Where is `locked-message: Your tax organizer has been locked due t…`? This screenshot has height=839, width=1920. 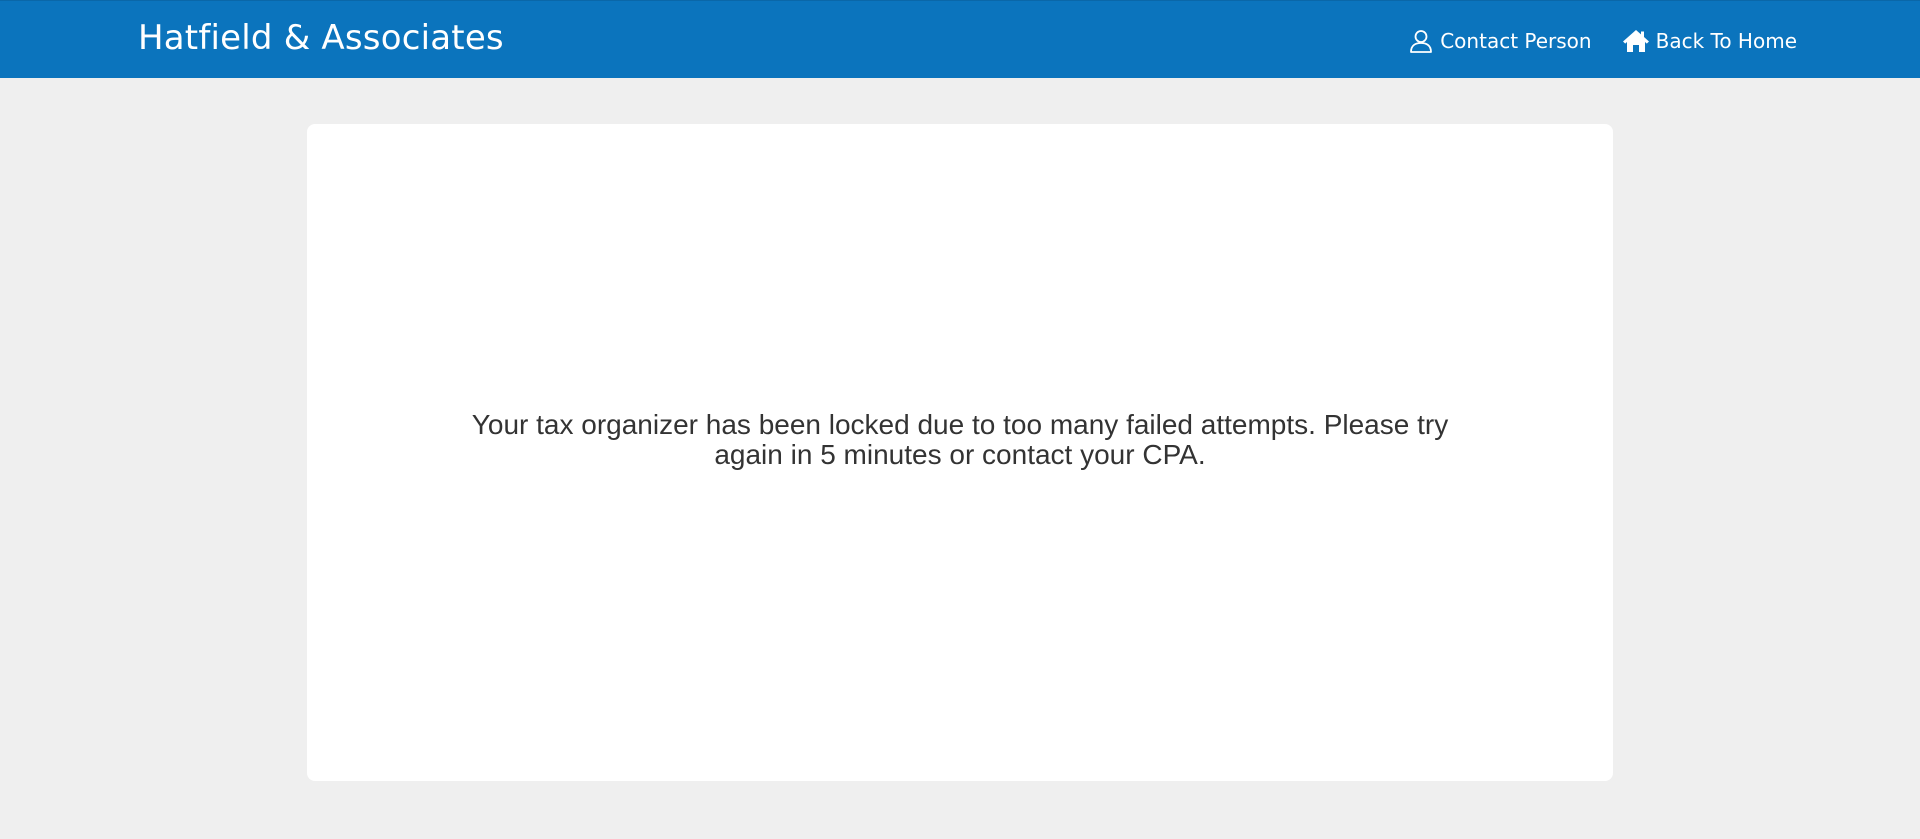
locked-message: Your tax organizer has been locked due t… is located at coordinates (960, 439).